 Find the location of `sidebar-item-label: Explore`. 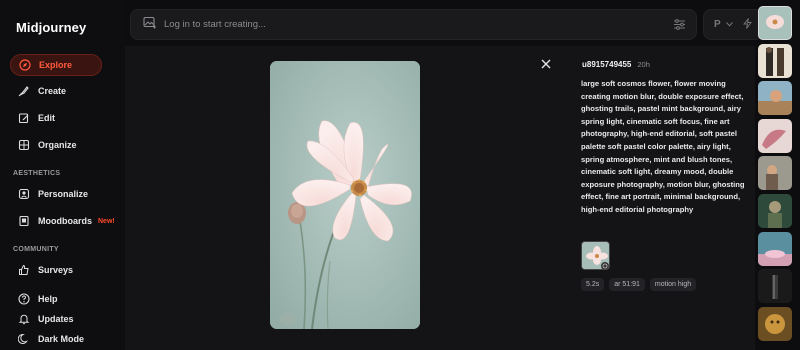

sidebar-item-label: Explore is located at coordinates (56, 65).